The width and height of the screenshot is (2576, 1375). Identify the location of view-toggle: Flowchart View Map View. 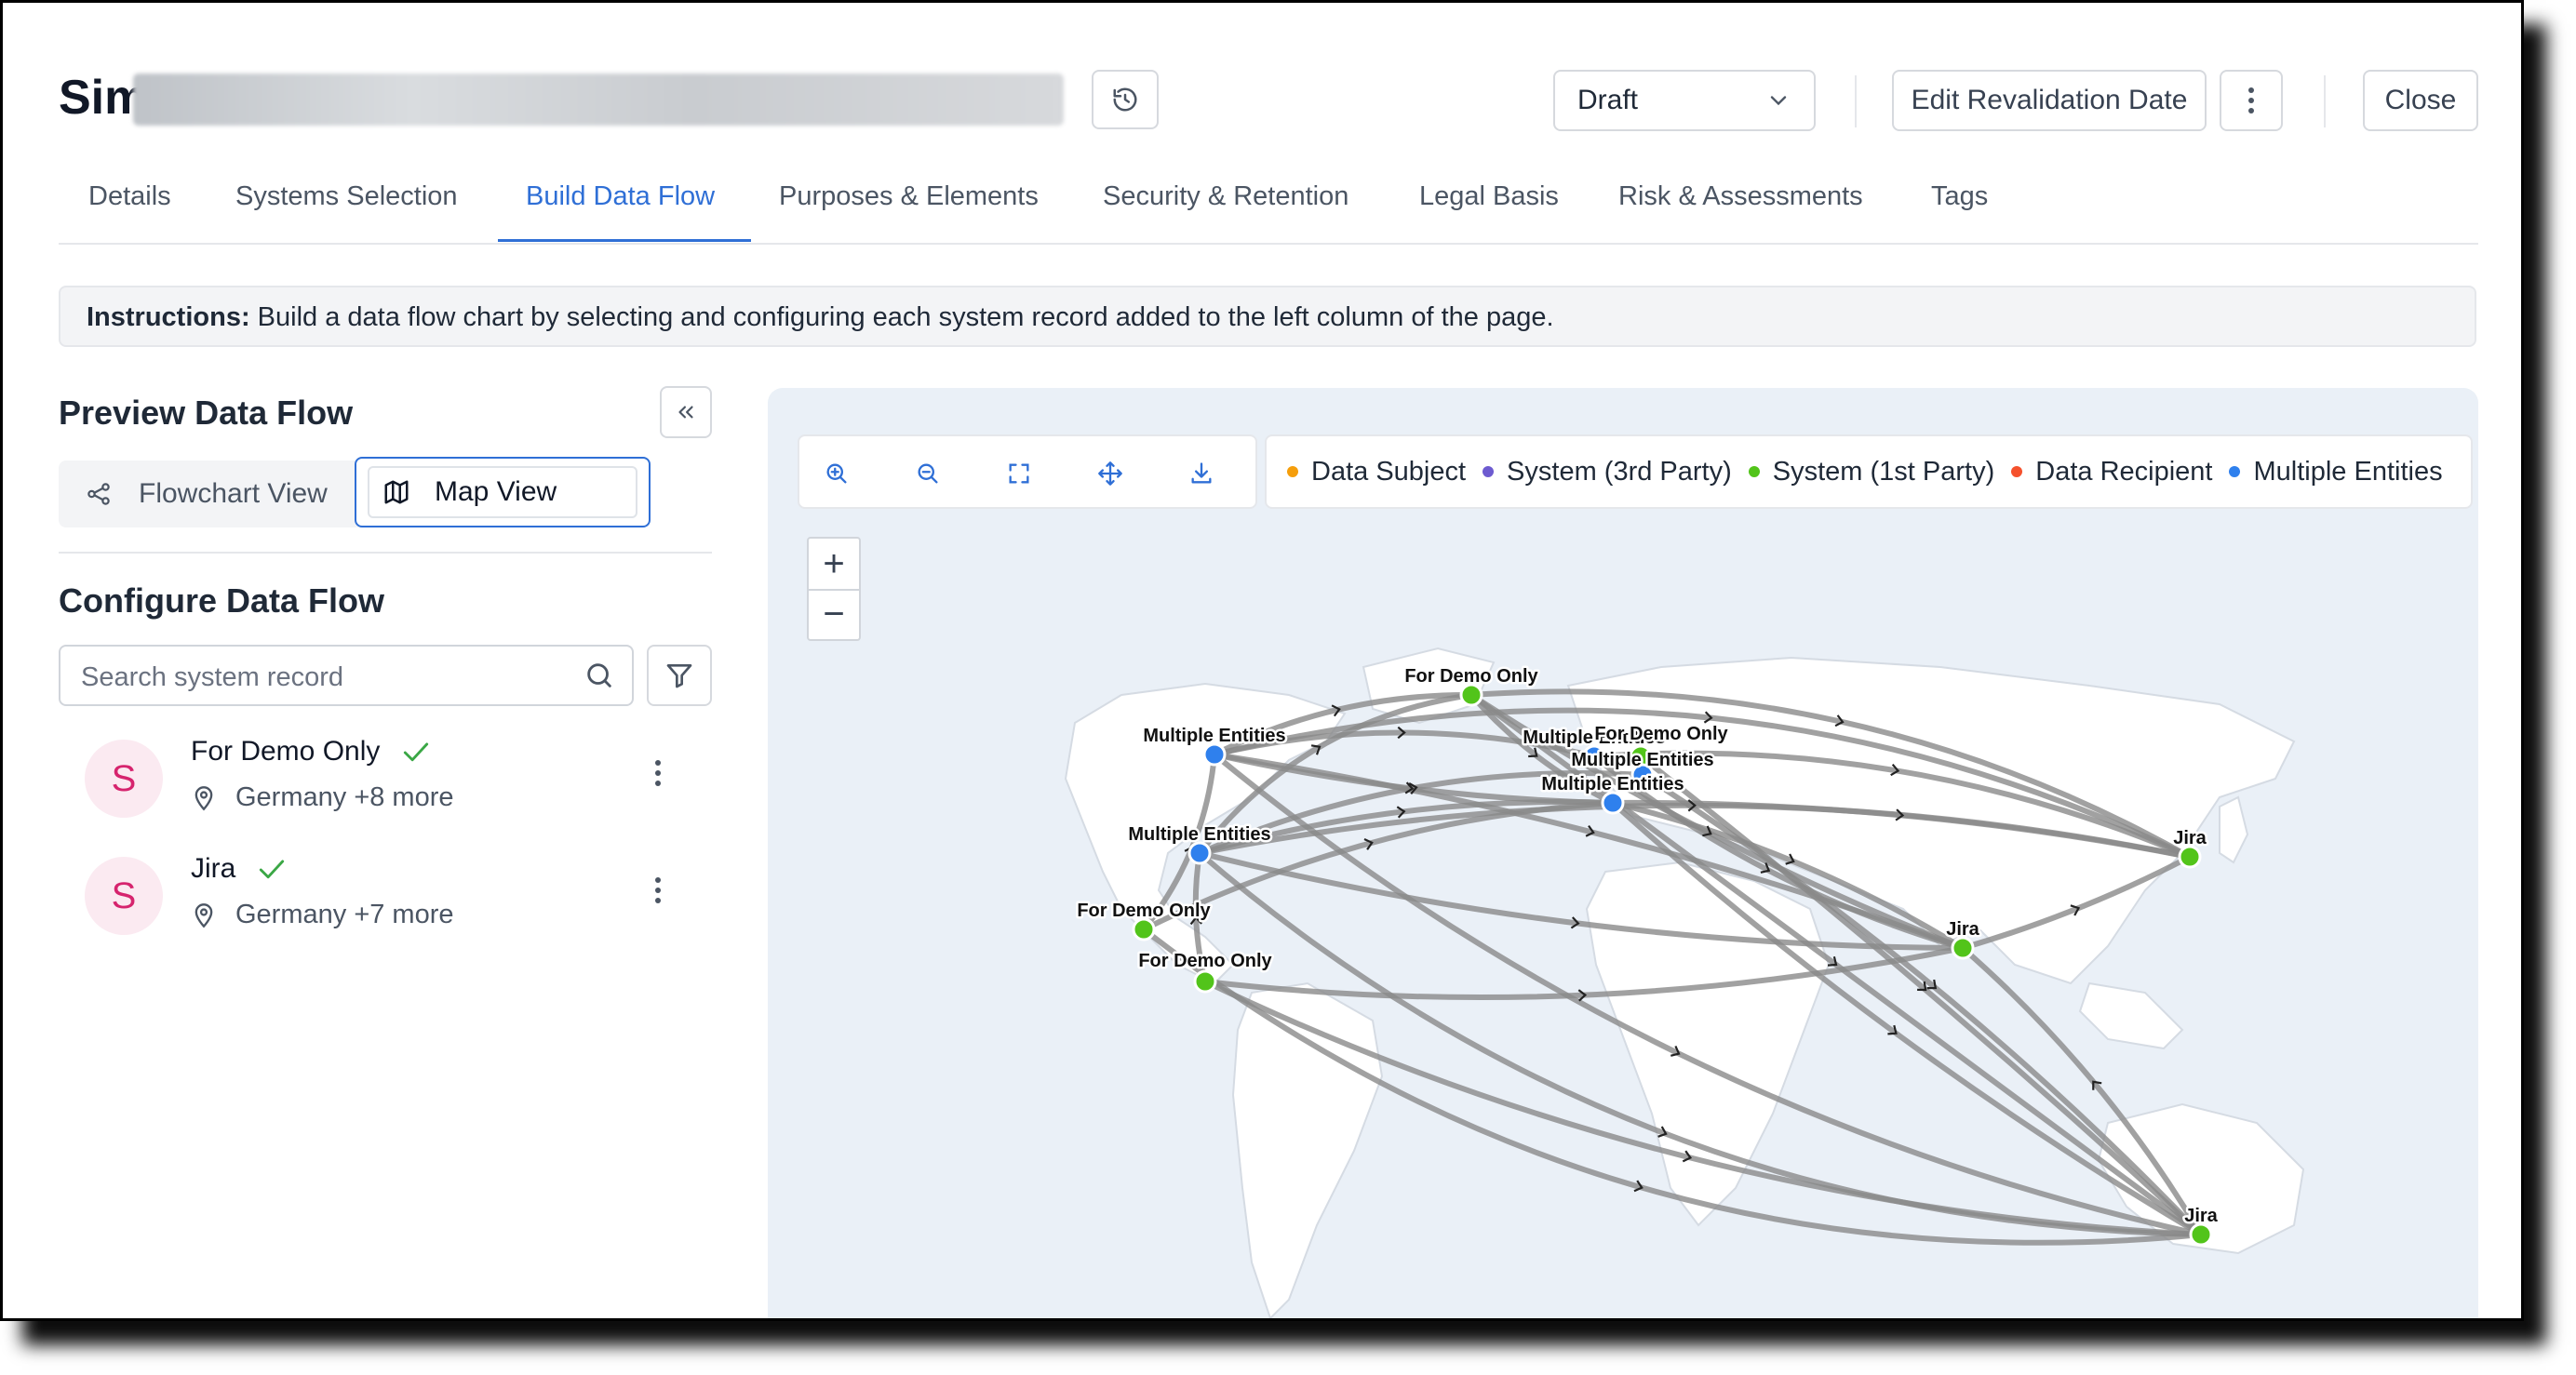
(355, 492).